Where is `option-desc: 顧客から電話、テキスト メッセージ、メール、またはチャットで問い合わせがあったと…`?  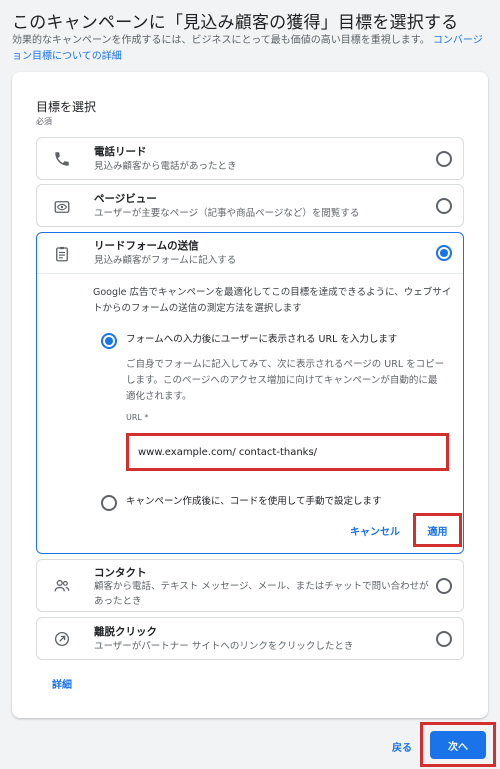
option-desc: 顧客から電話、テキスト メッセージ、メール、またはチャットで問い合わせがあったと… is located at coordinates (261, 594).